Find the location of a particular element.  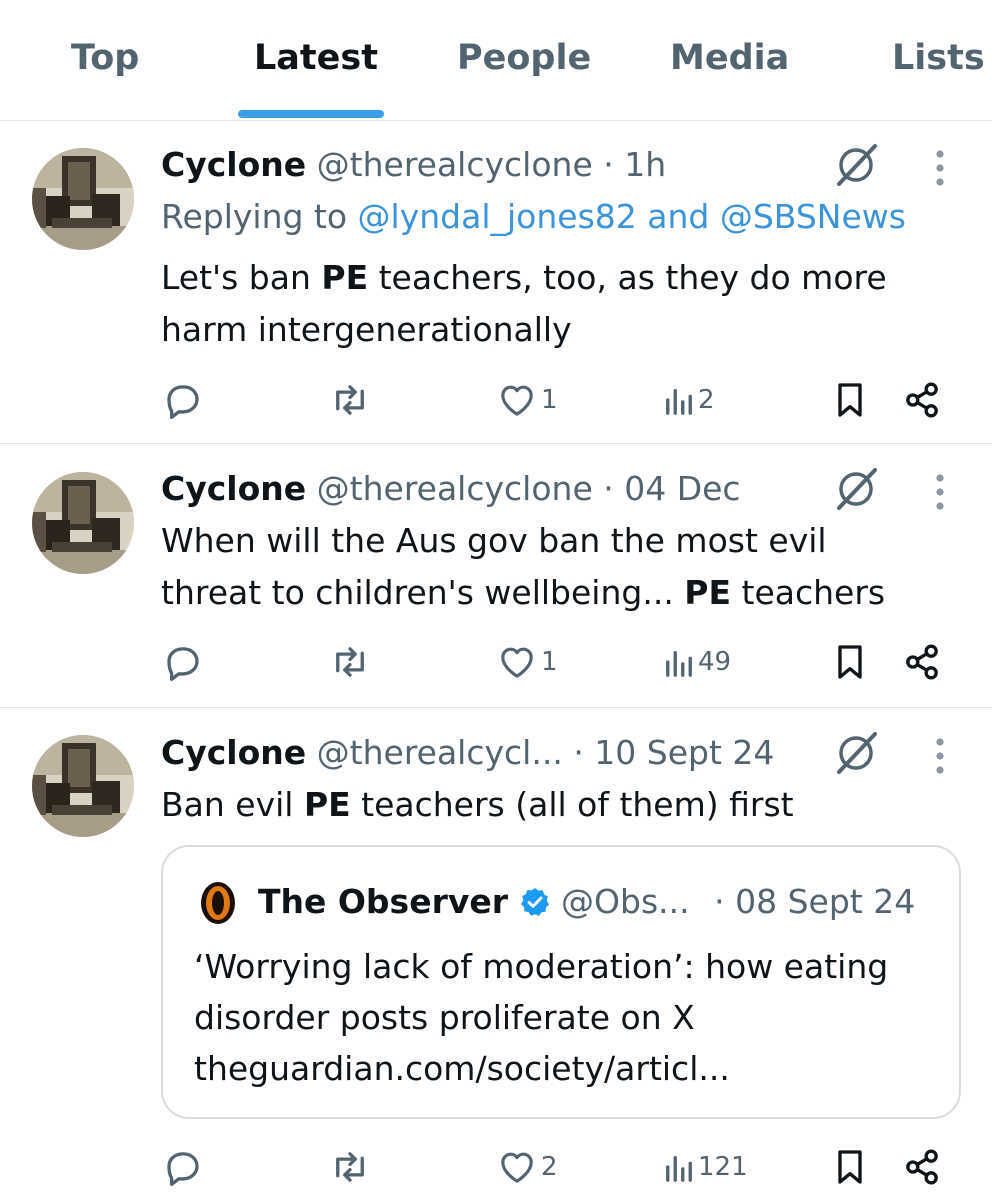

like-button: 2 is located at coordinates (527, 1167).